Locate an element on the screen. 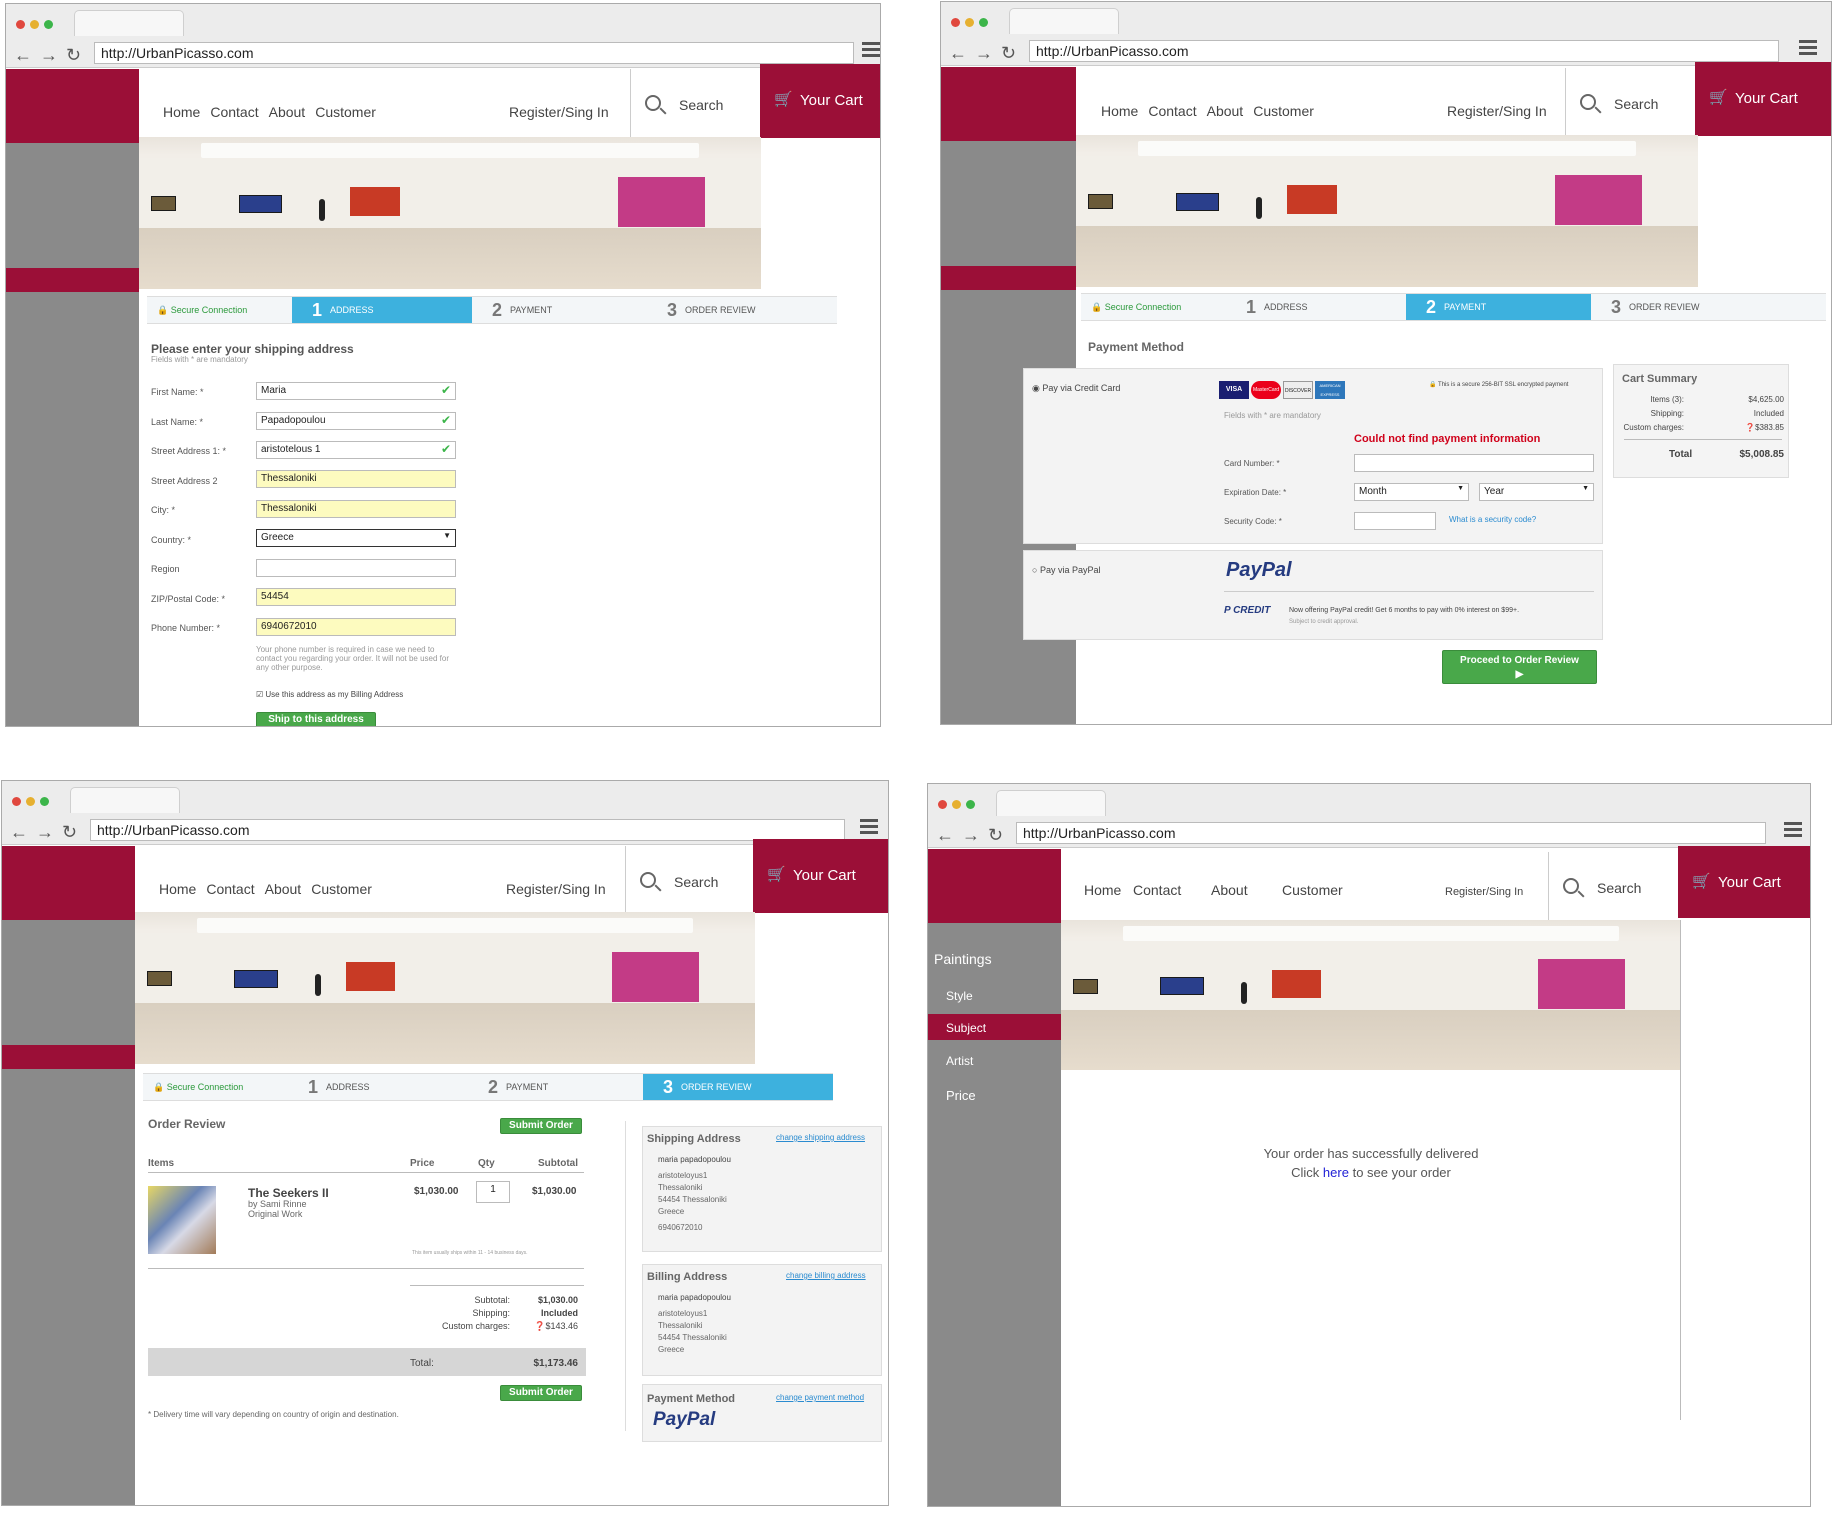 The width and height of the screenshot is (1832, 1528). street1-input: aristotelous 1 ✔ is located at coordinates (356, 450).